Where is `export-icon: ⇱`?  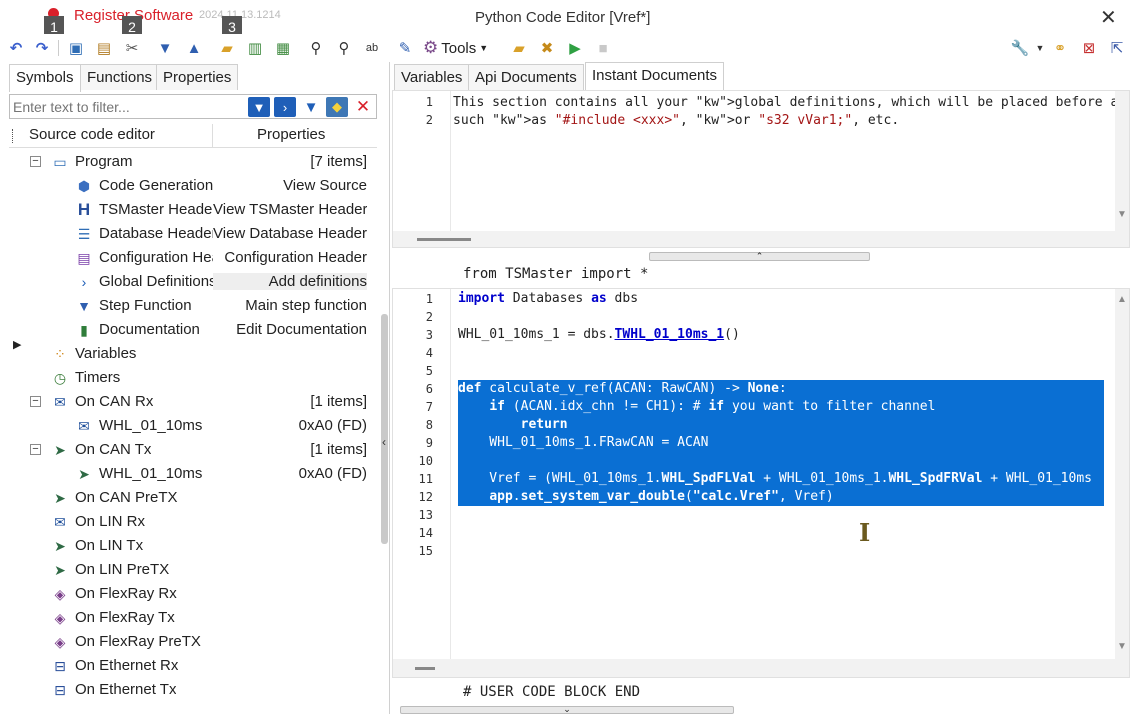
export-icon: ⇱ is located at coordinates (1117, 48).